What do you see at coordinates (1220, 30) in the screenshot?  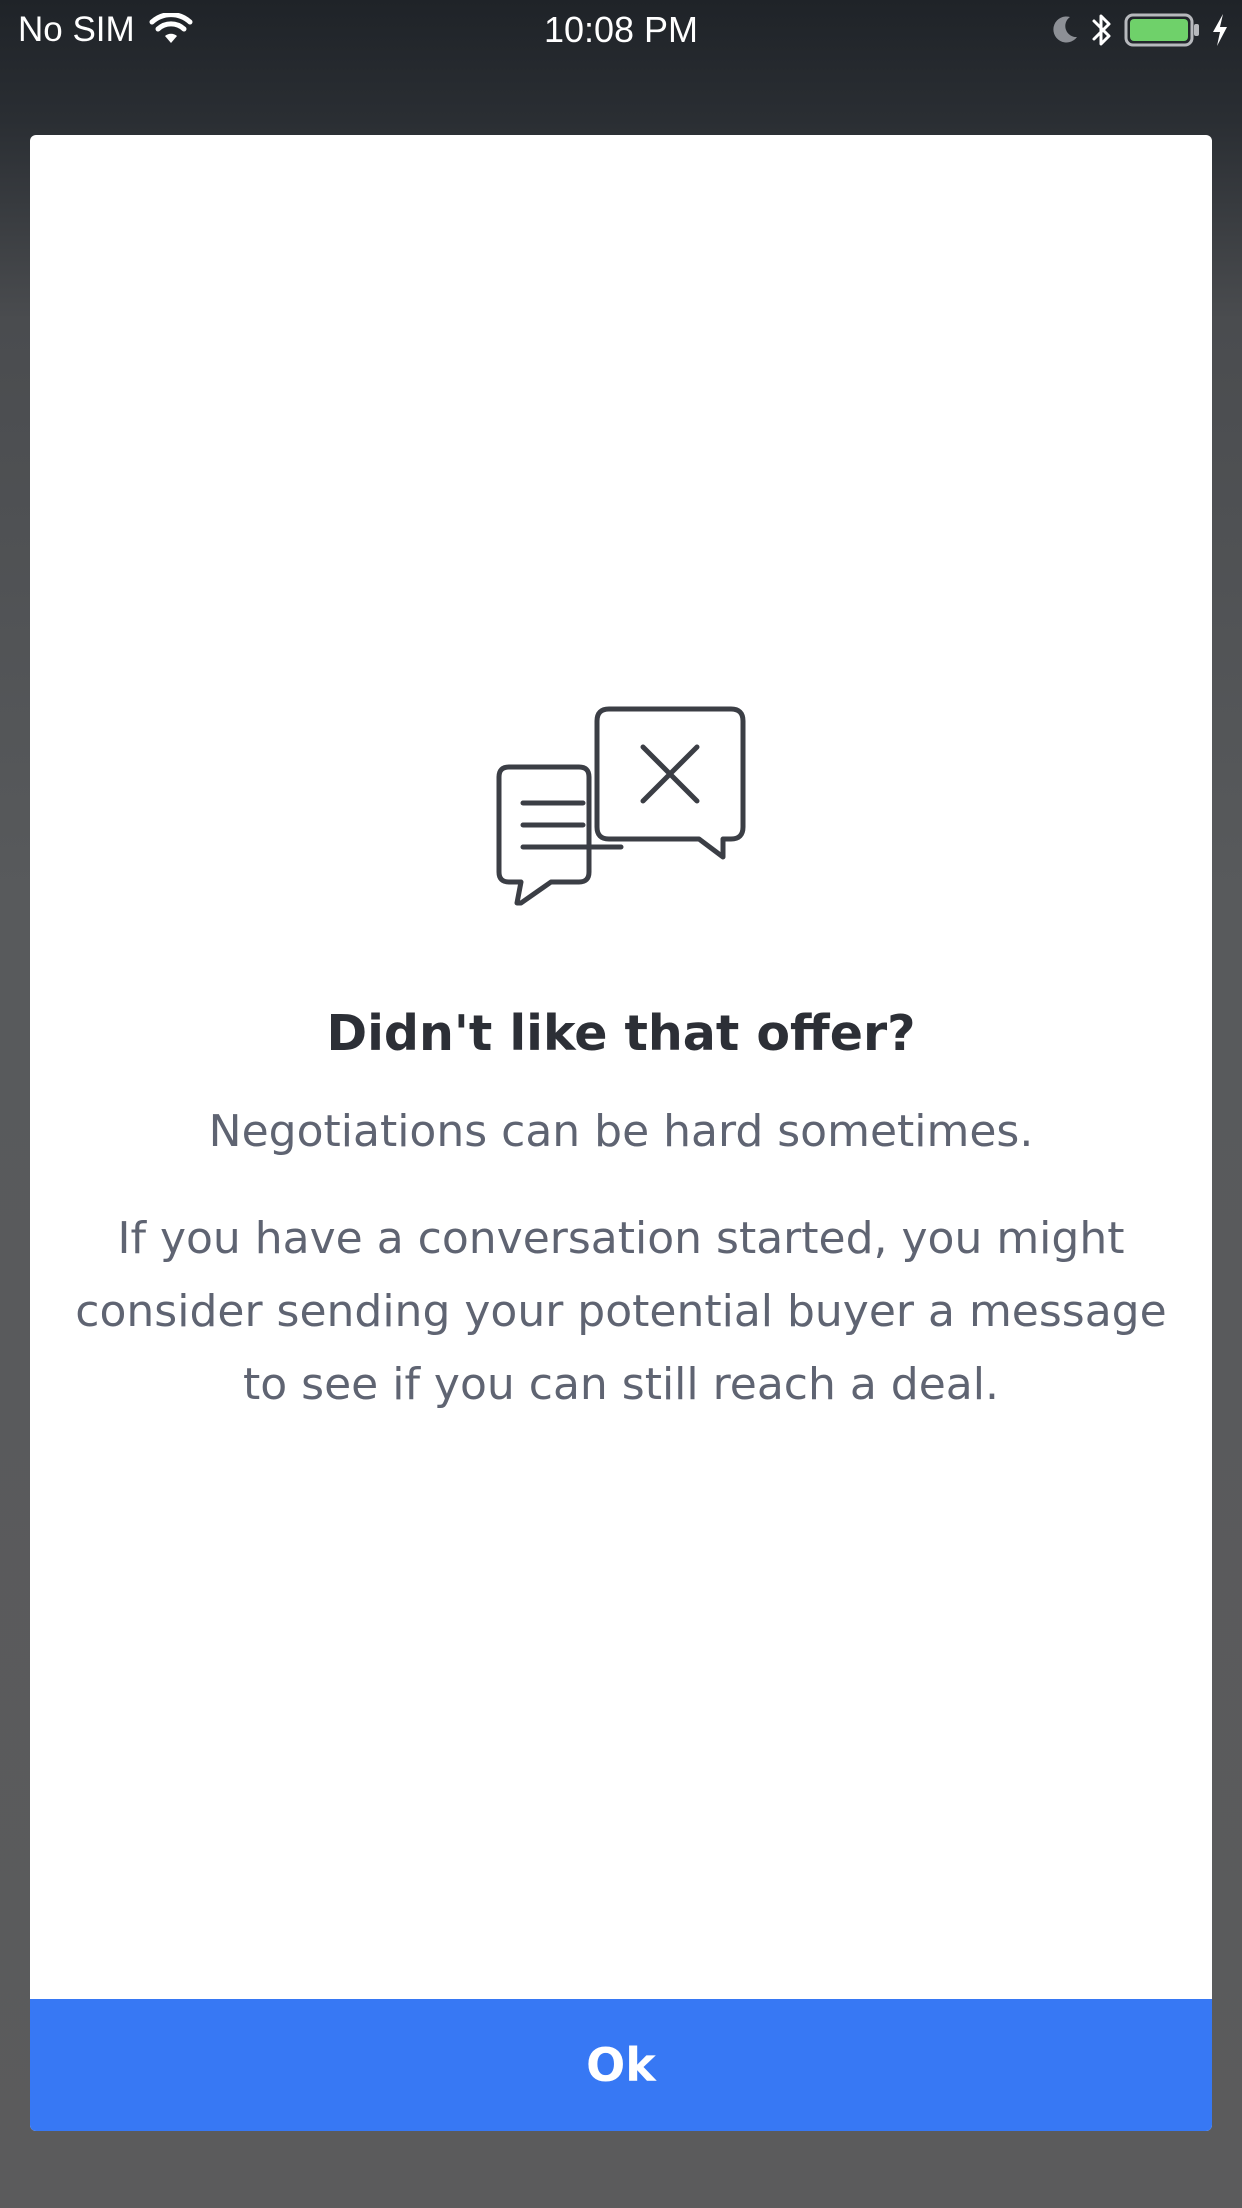 I see `charging-bolt-icon` at bounding box center [1220, 30].